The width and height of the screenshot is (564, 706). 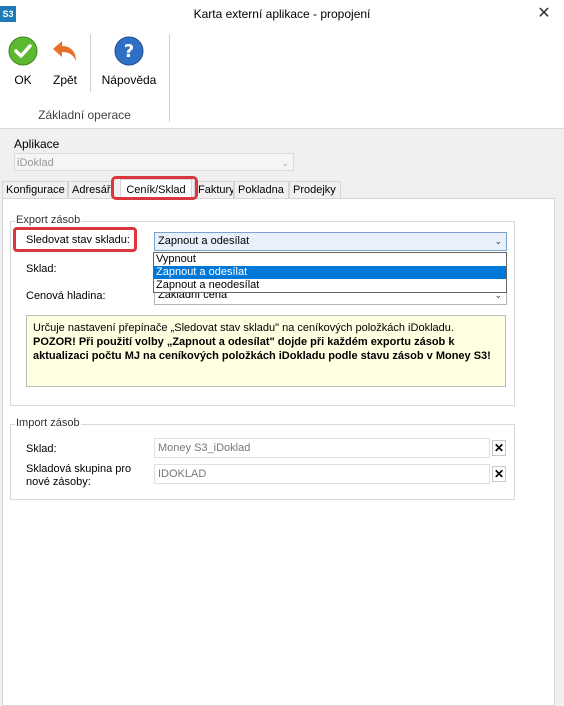 What do you see at coordinates (79, 475) in the screenshot?
I see `stock-group-label: Skladová skupina pro nové zásoby:` at bounding box center [79, 475].